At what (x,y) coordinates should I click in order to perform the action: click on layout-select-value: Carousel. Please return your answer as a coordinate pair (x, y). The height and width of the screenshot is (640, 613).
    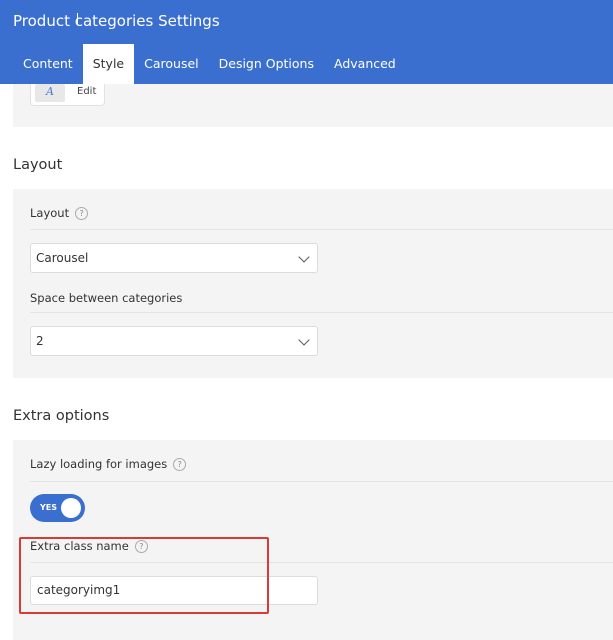
    Looking at the image, I should click on (62, 258).